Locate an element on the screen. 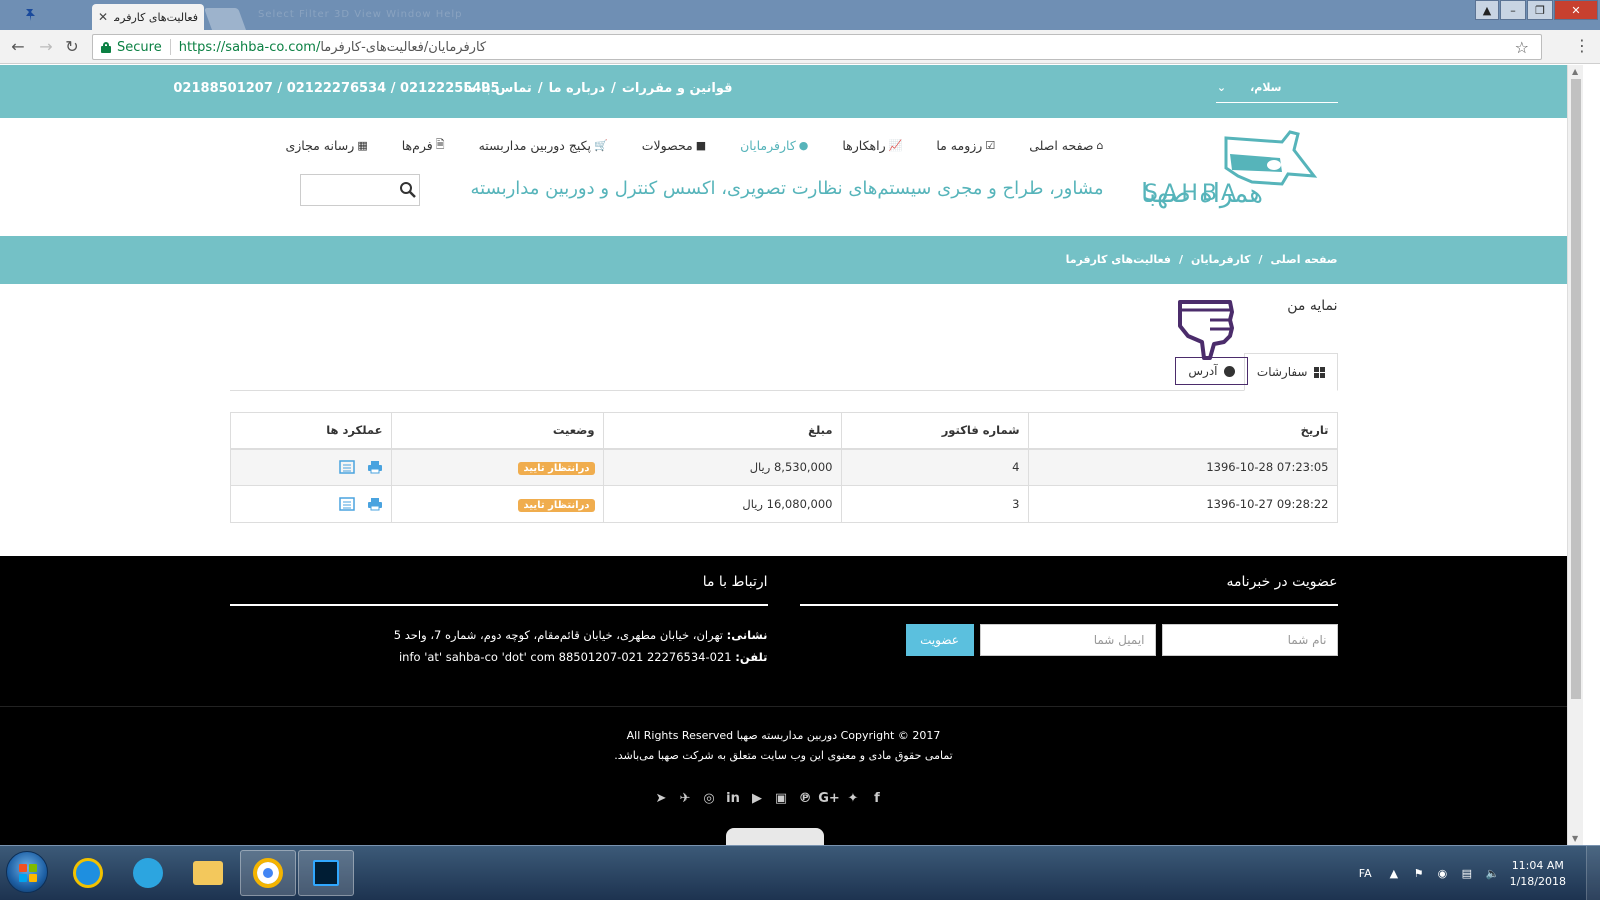  grid-icon is located at coordinates (1319, 372).